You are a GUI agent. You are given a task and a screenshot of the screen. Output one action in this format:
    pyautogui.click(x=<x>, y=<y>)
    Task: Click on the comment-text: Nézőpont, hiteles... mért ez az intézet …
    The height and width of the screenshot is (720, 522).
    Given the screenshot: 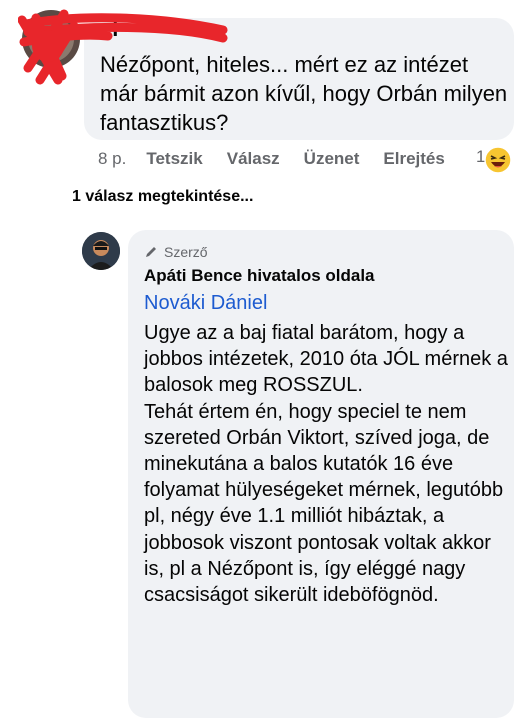 What is the action you would take?
    pyautogui.click(x=304, y=93)
    